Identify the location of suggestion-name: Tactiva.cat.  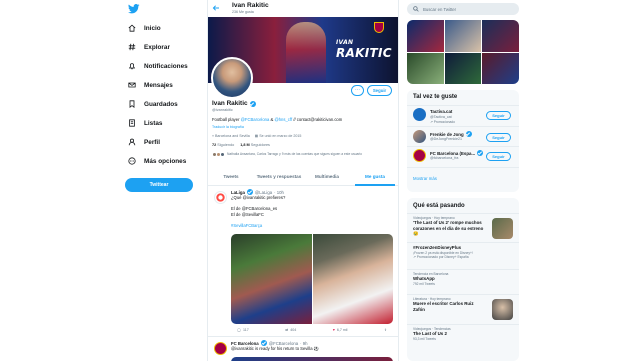
(441, 111).